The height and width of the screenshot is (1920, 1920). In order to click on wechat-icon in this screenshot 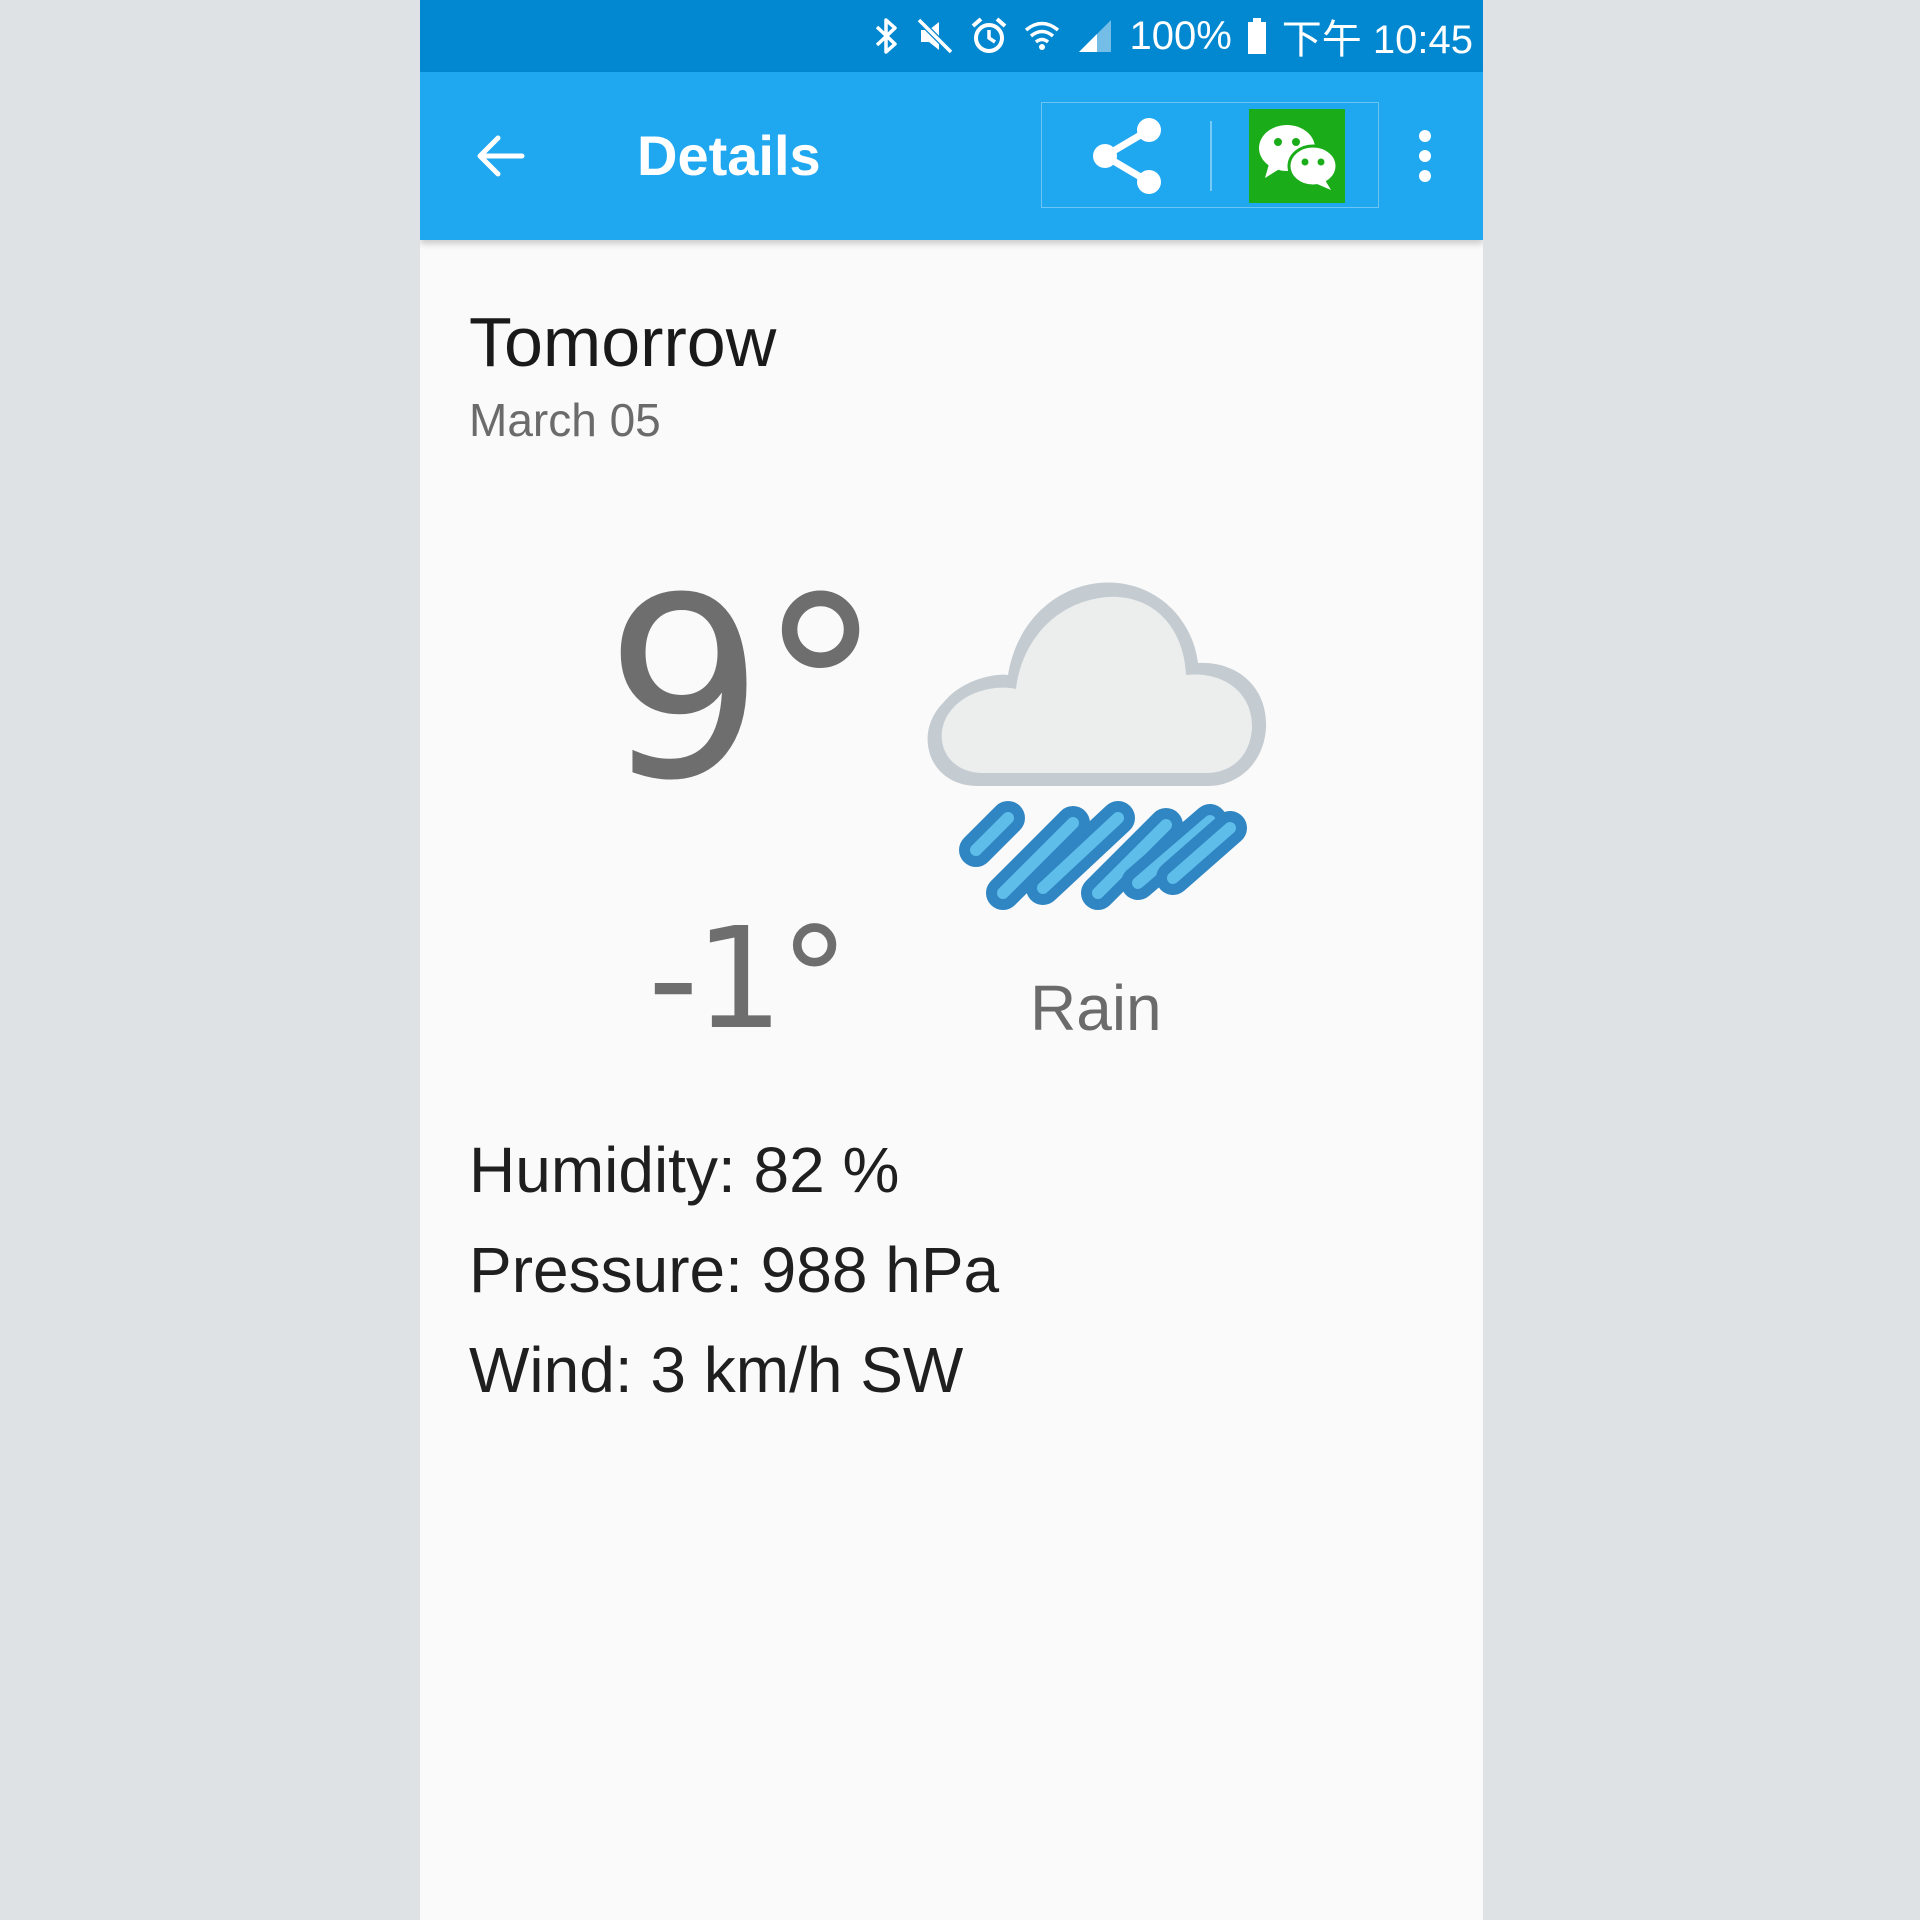, I will do `click(1299, 157)`.